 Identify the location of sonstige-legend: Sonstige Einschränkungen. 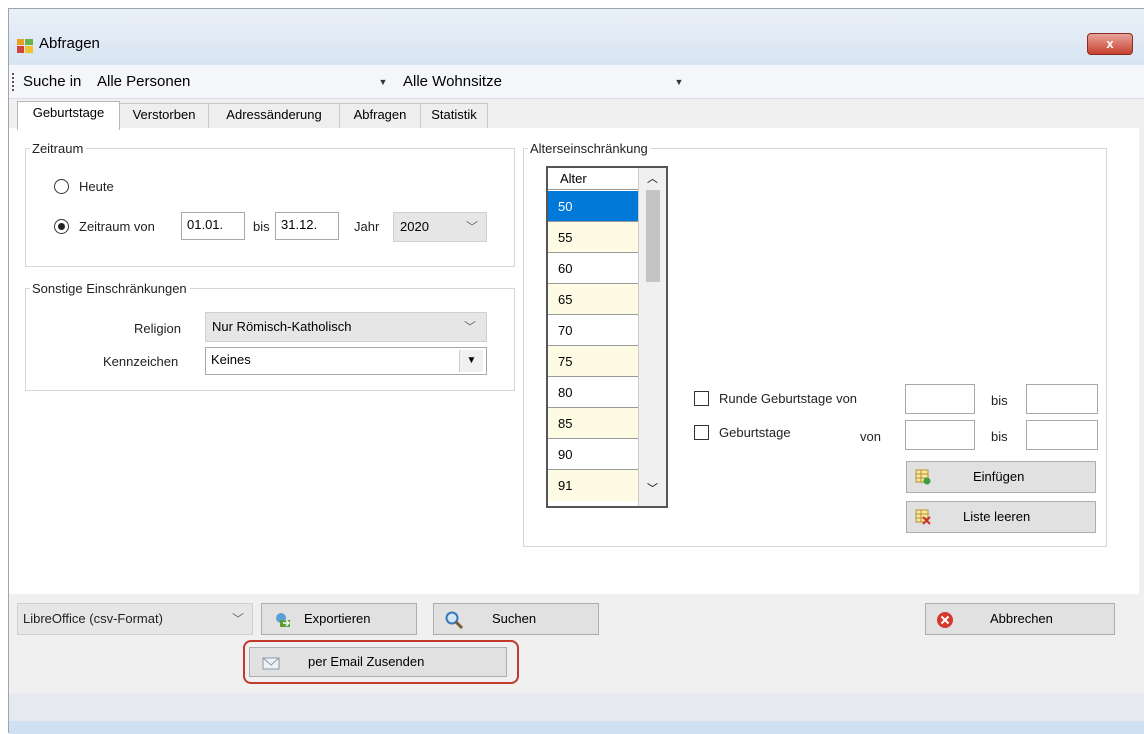
(109, 288).